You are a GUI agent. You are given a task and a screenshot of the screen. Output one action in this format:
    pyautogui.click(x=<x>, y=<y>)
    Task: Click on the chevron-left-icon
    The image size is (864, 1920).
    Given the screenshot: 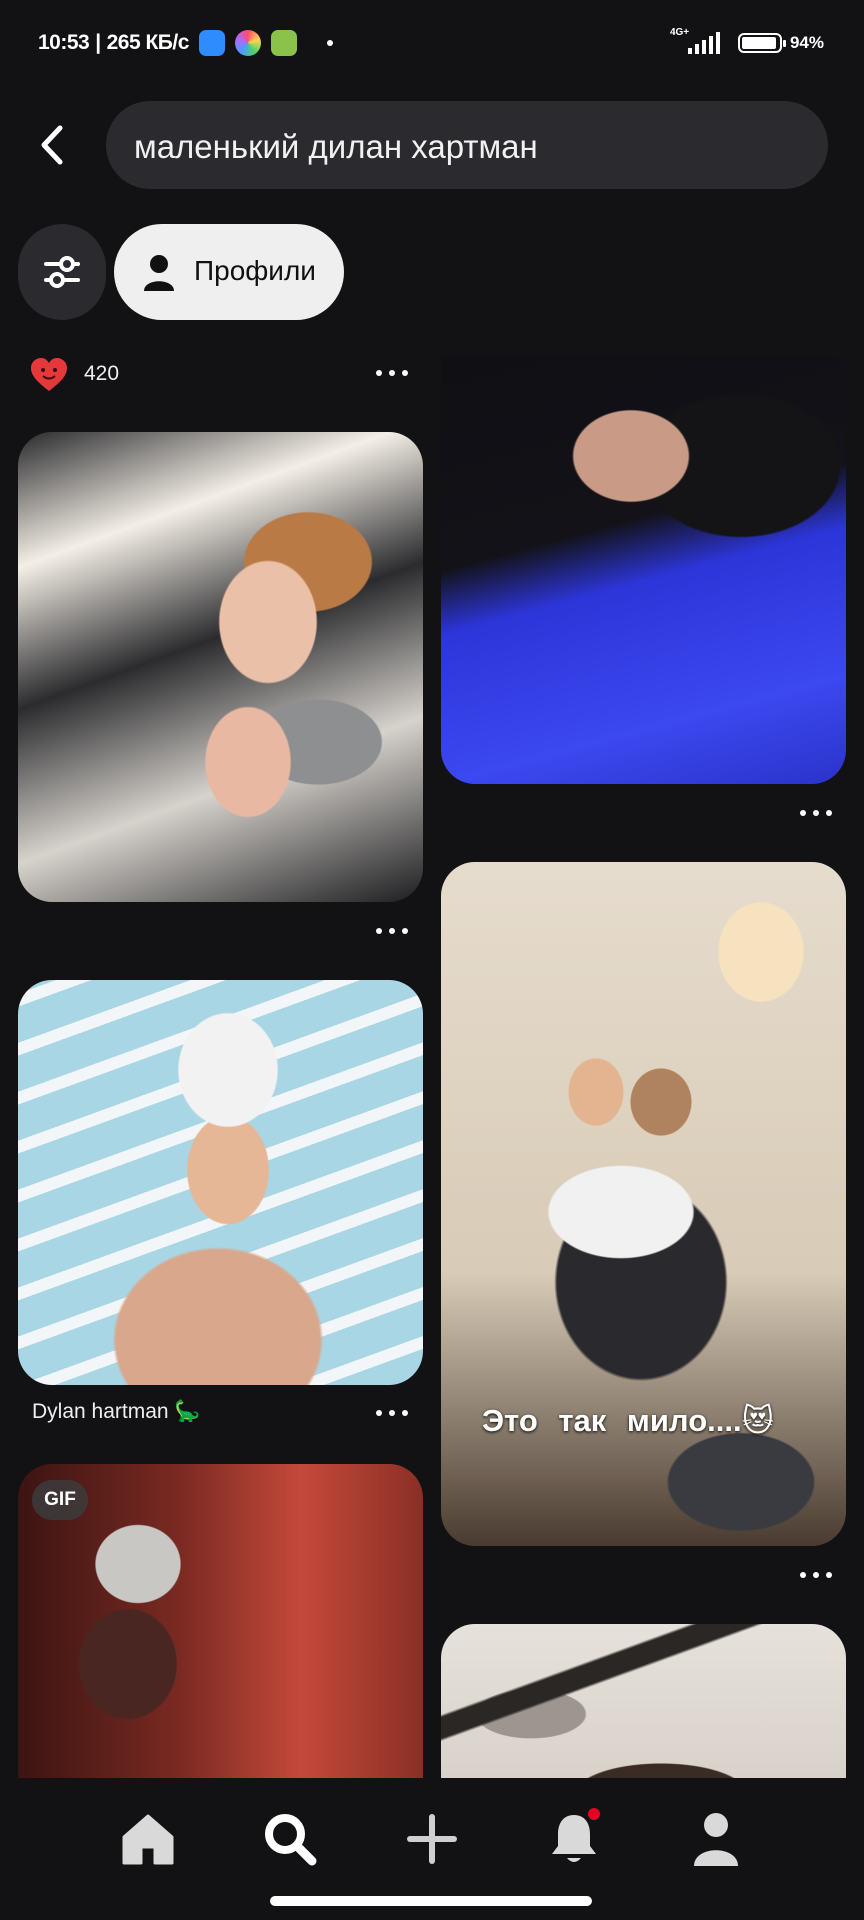 What is the action you would take?
    pyautogui.click(x=52, y=145)
    